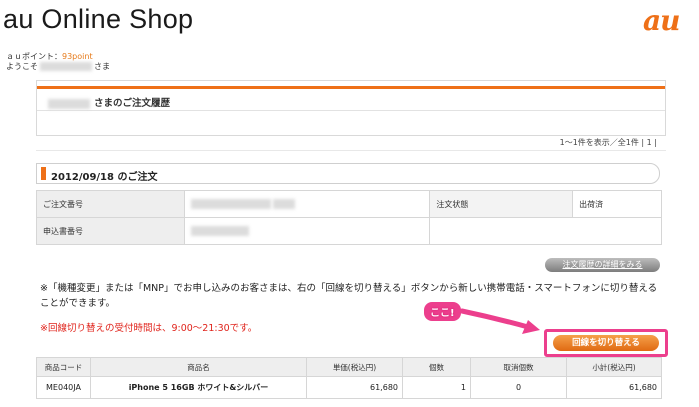  I want to click on cancel-quantity: 0, so click(518, 387).